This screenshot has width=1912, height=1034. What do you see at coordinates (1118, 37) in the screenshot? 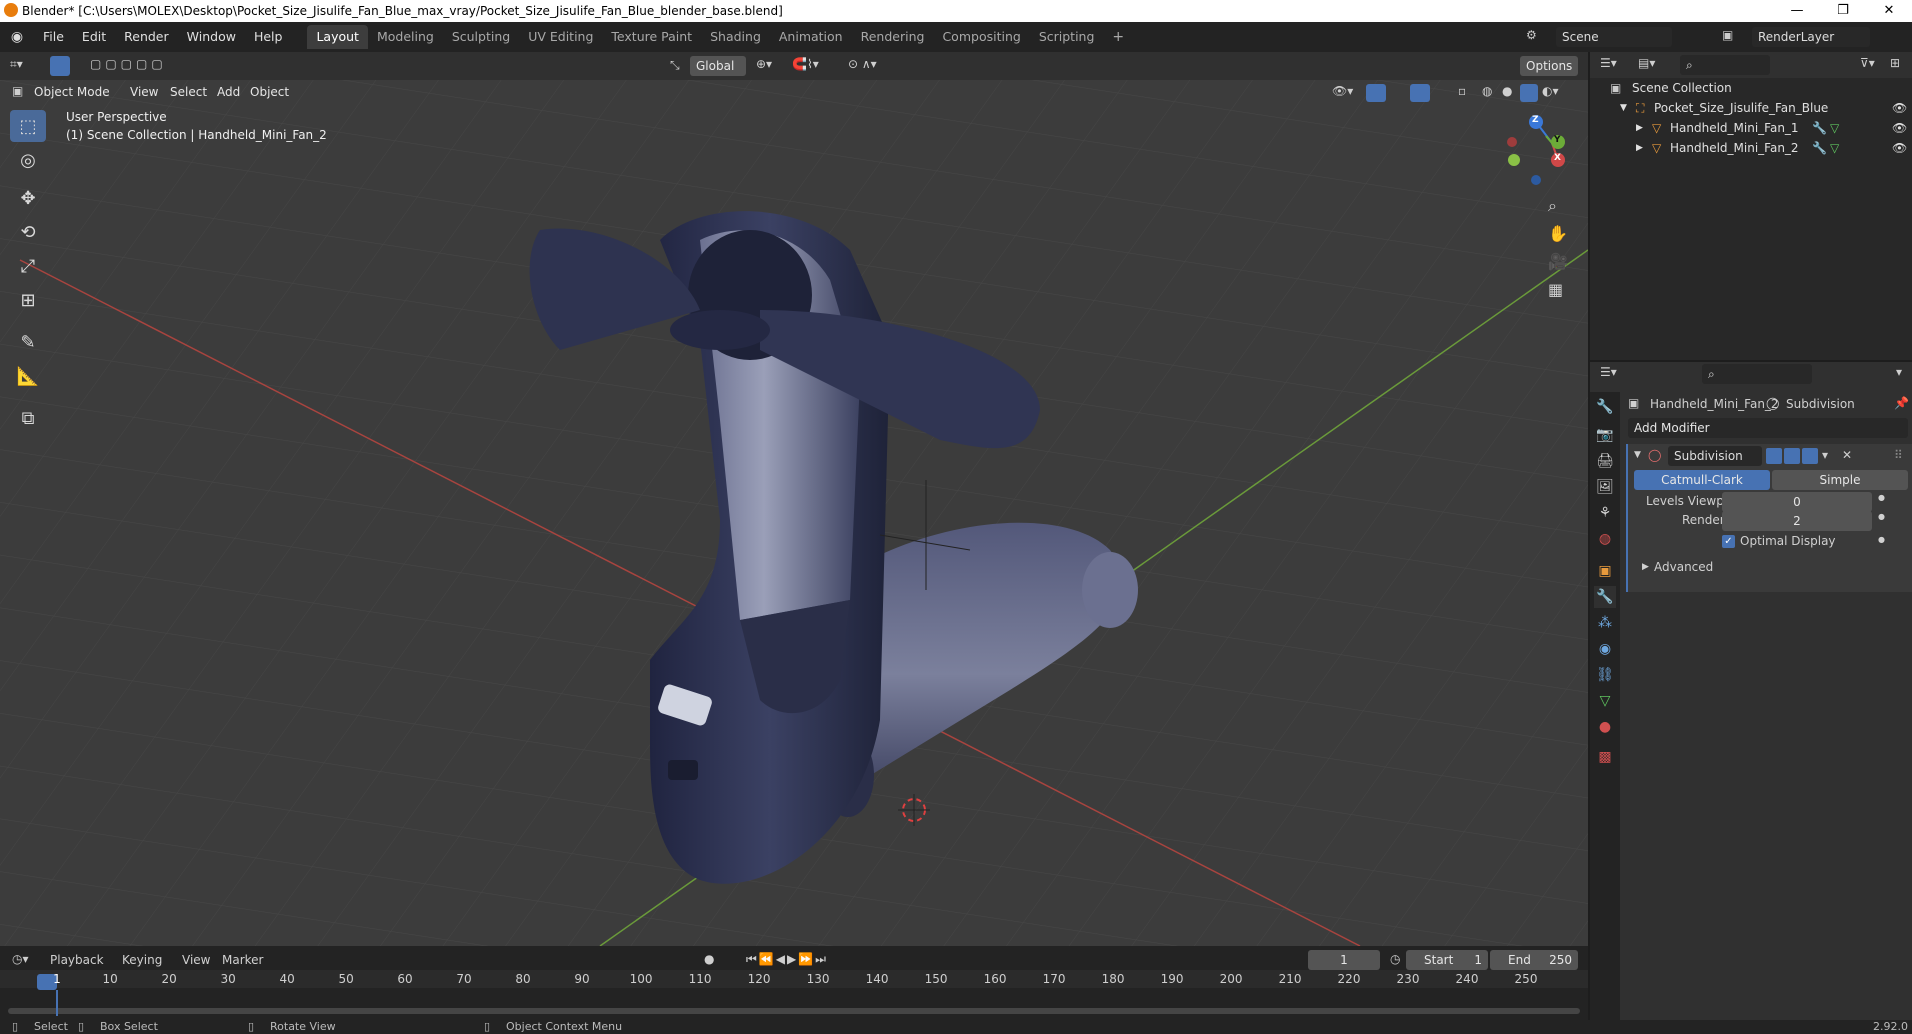
I see `add-workspace-icon: +` at bounding box center [1118, 37].